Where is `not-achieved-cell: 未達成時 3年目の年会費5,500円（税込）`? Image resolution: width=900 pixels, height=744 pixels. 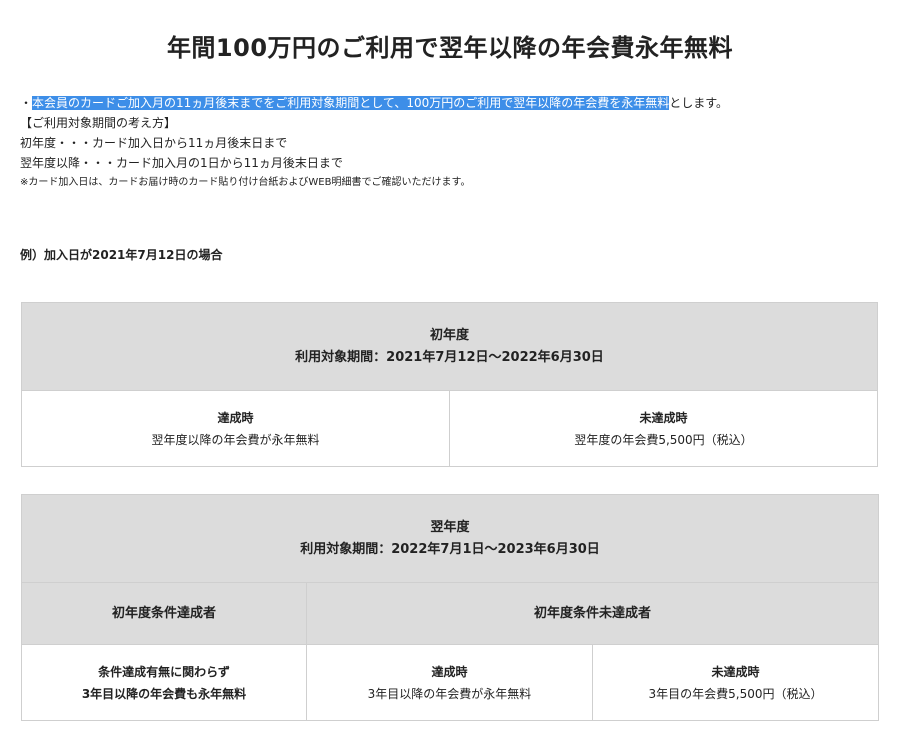
not-achieved-cell: 未達成時 3年目の年会費5,500円（税込） is located at coordinates (735, 682).